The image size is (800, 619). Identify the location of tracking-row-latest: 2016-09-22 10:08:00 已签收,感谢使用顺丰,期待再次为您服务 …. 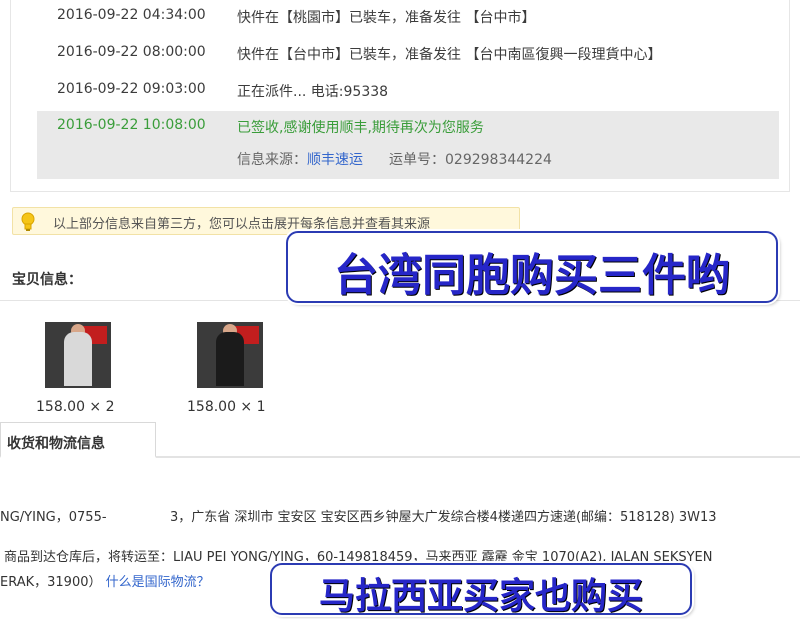
(408, 145).